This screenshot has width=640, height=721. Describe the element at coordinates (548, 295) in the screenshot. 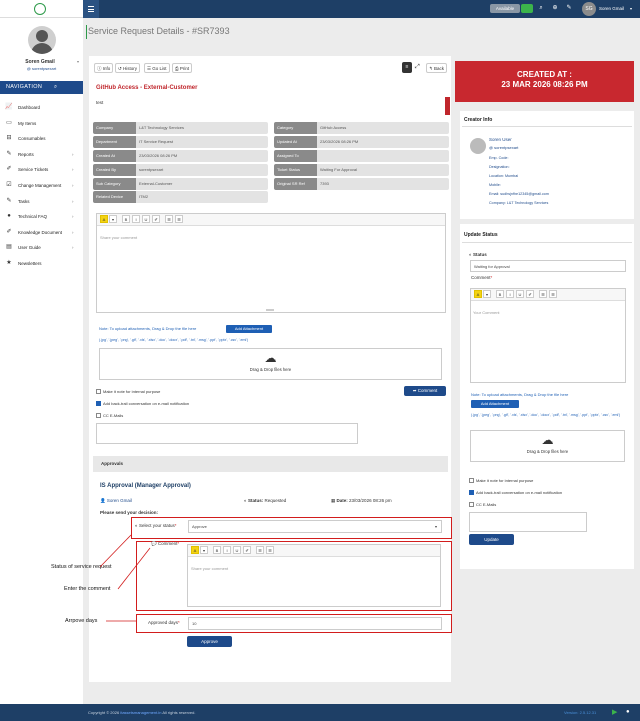

I see `editor-toolbar` at that location.